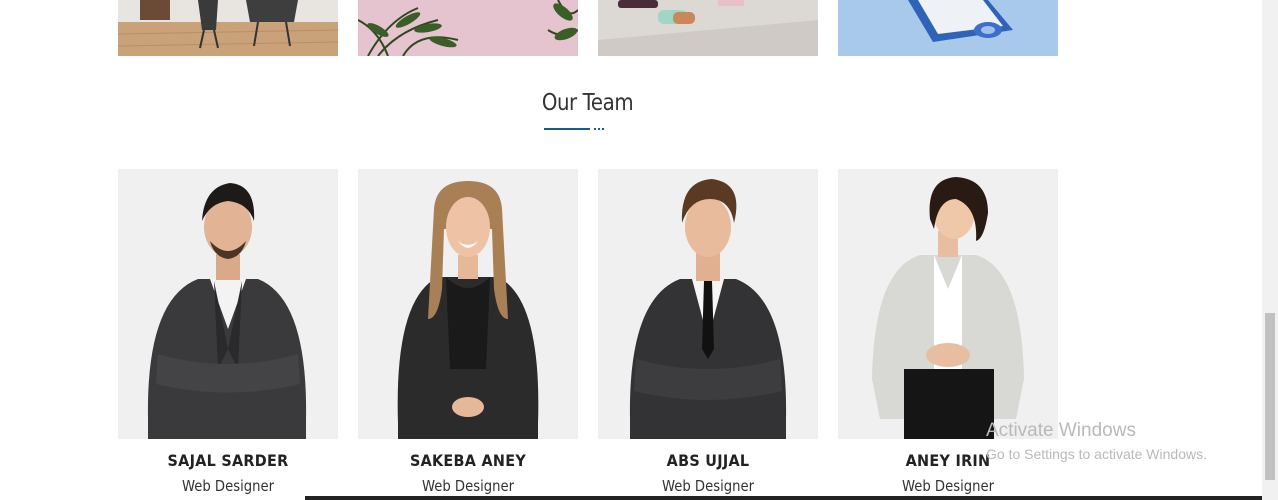  Describe the element at coordinates (1270, 250) in the screenshot. I see `vertical-scrollbar` at that location.